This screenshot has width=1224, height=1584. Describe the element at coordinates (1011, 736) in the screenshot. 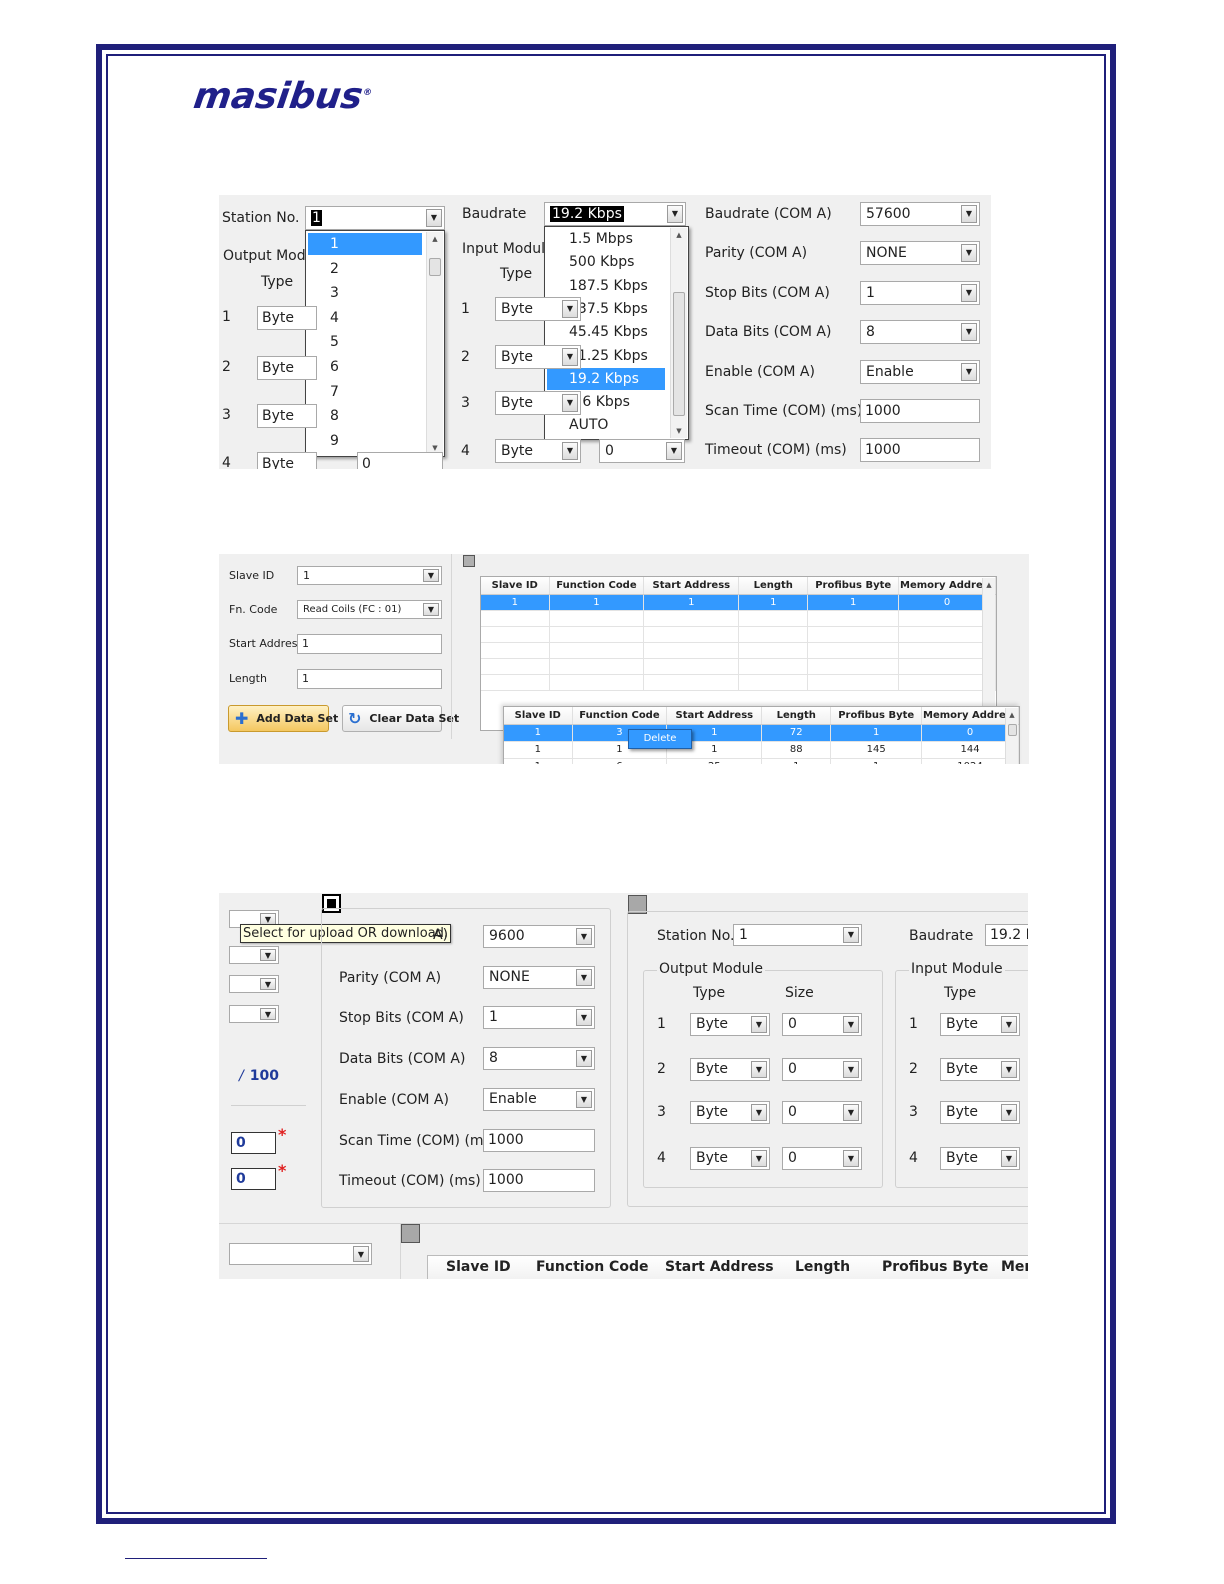

I see `table-2-scrollbar: ▲` at that location.